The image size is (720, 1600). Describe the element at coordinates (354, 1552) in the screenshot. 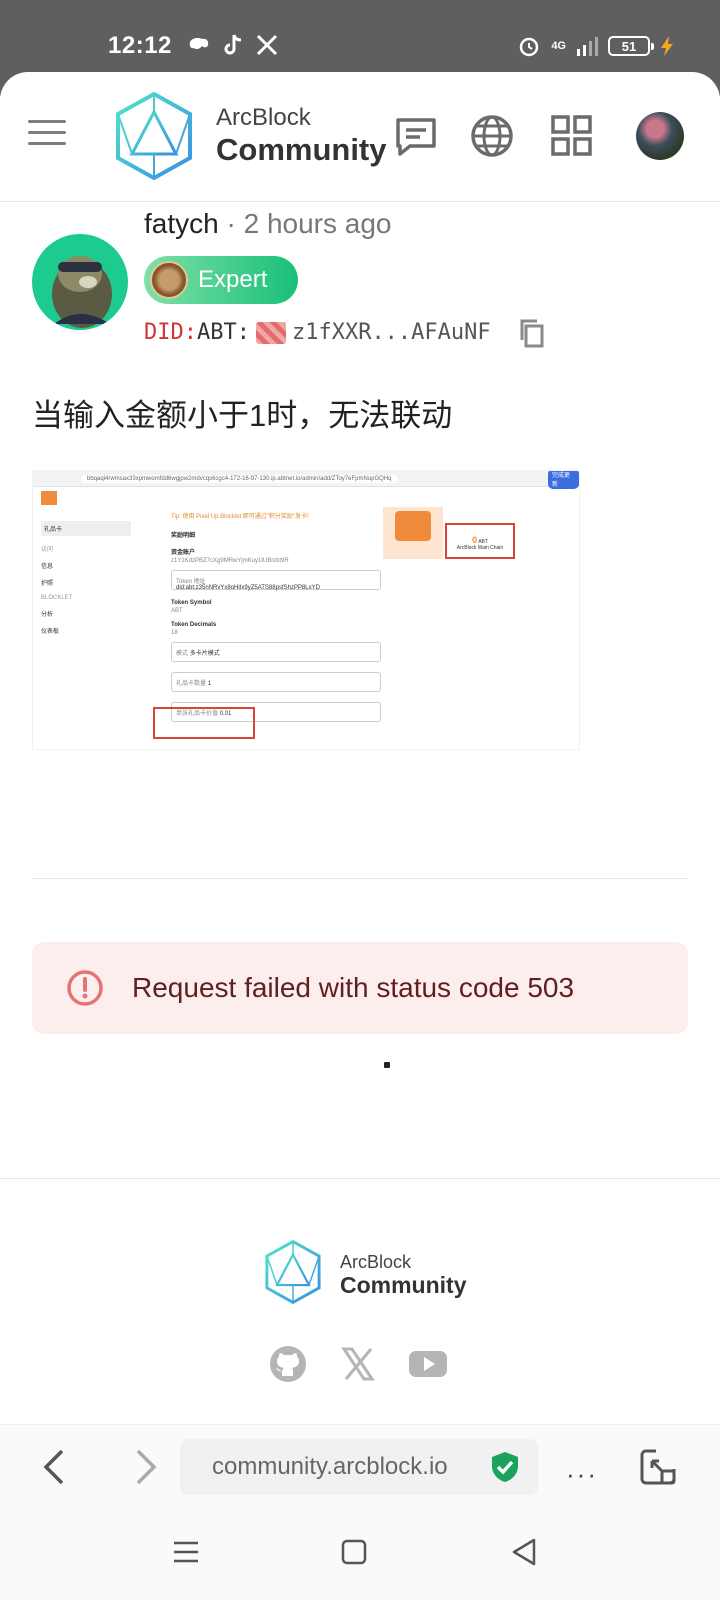

I see `home-icon` at that location.